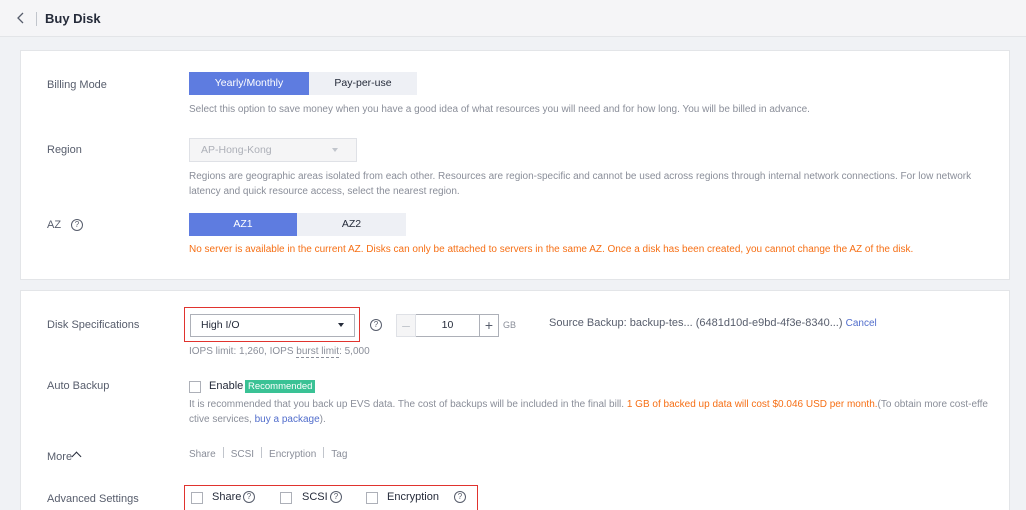  I want to click on iops-prefix: IOPS limit: 1,260, IOPS, so click(243, 351).